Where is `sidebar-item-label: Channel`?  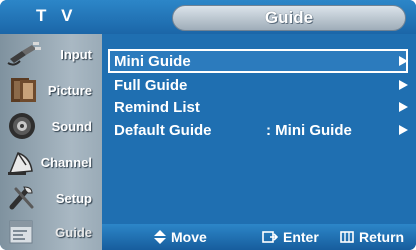 sidebar-item-label: Channel is located at coordinates (66, 162).